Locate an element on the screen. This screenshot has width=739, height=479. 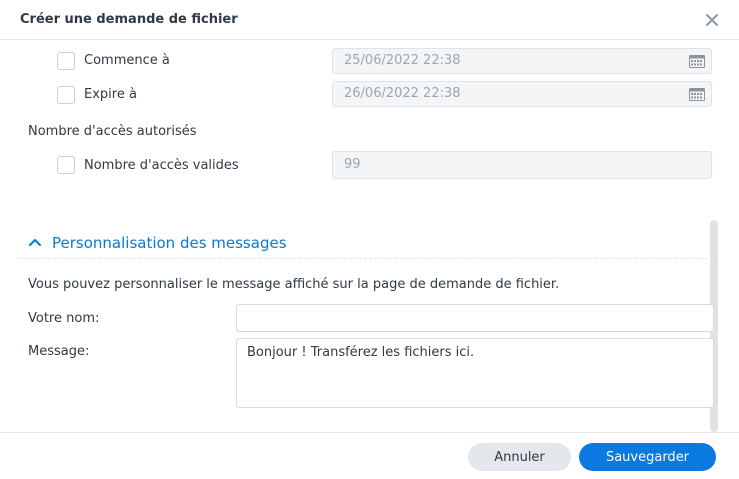
start-date-value: 25/06/2022 22:38 is located at coordinates (402, 60).